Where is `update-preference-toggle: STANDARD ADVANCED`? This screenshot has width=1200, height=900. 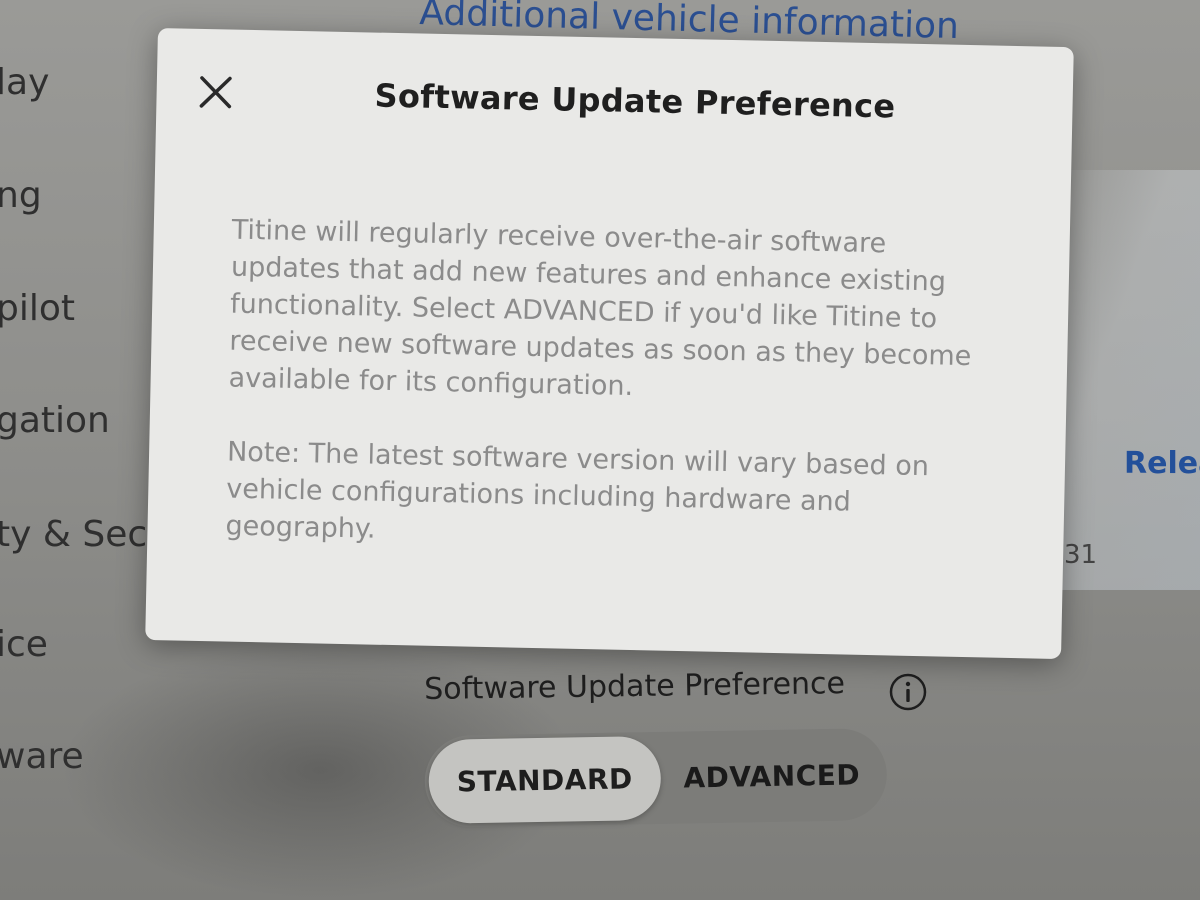 update-preference-toggle: STANDARD ADVANCED is located at coordinates (656, 777).